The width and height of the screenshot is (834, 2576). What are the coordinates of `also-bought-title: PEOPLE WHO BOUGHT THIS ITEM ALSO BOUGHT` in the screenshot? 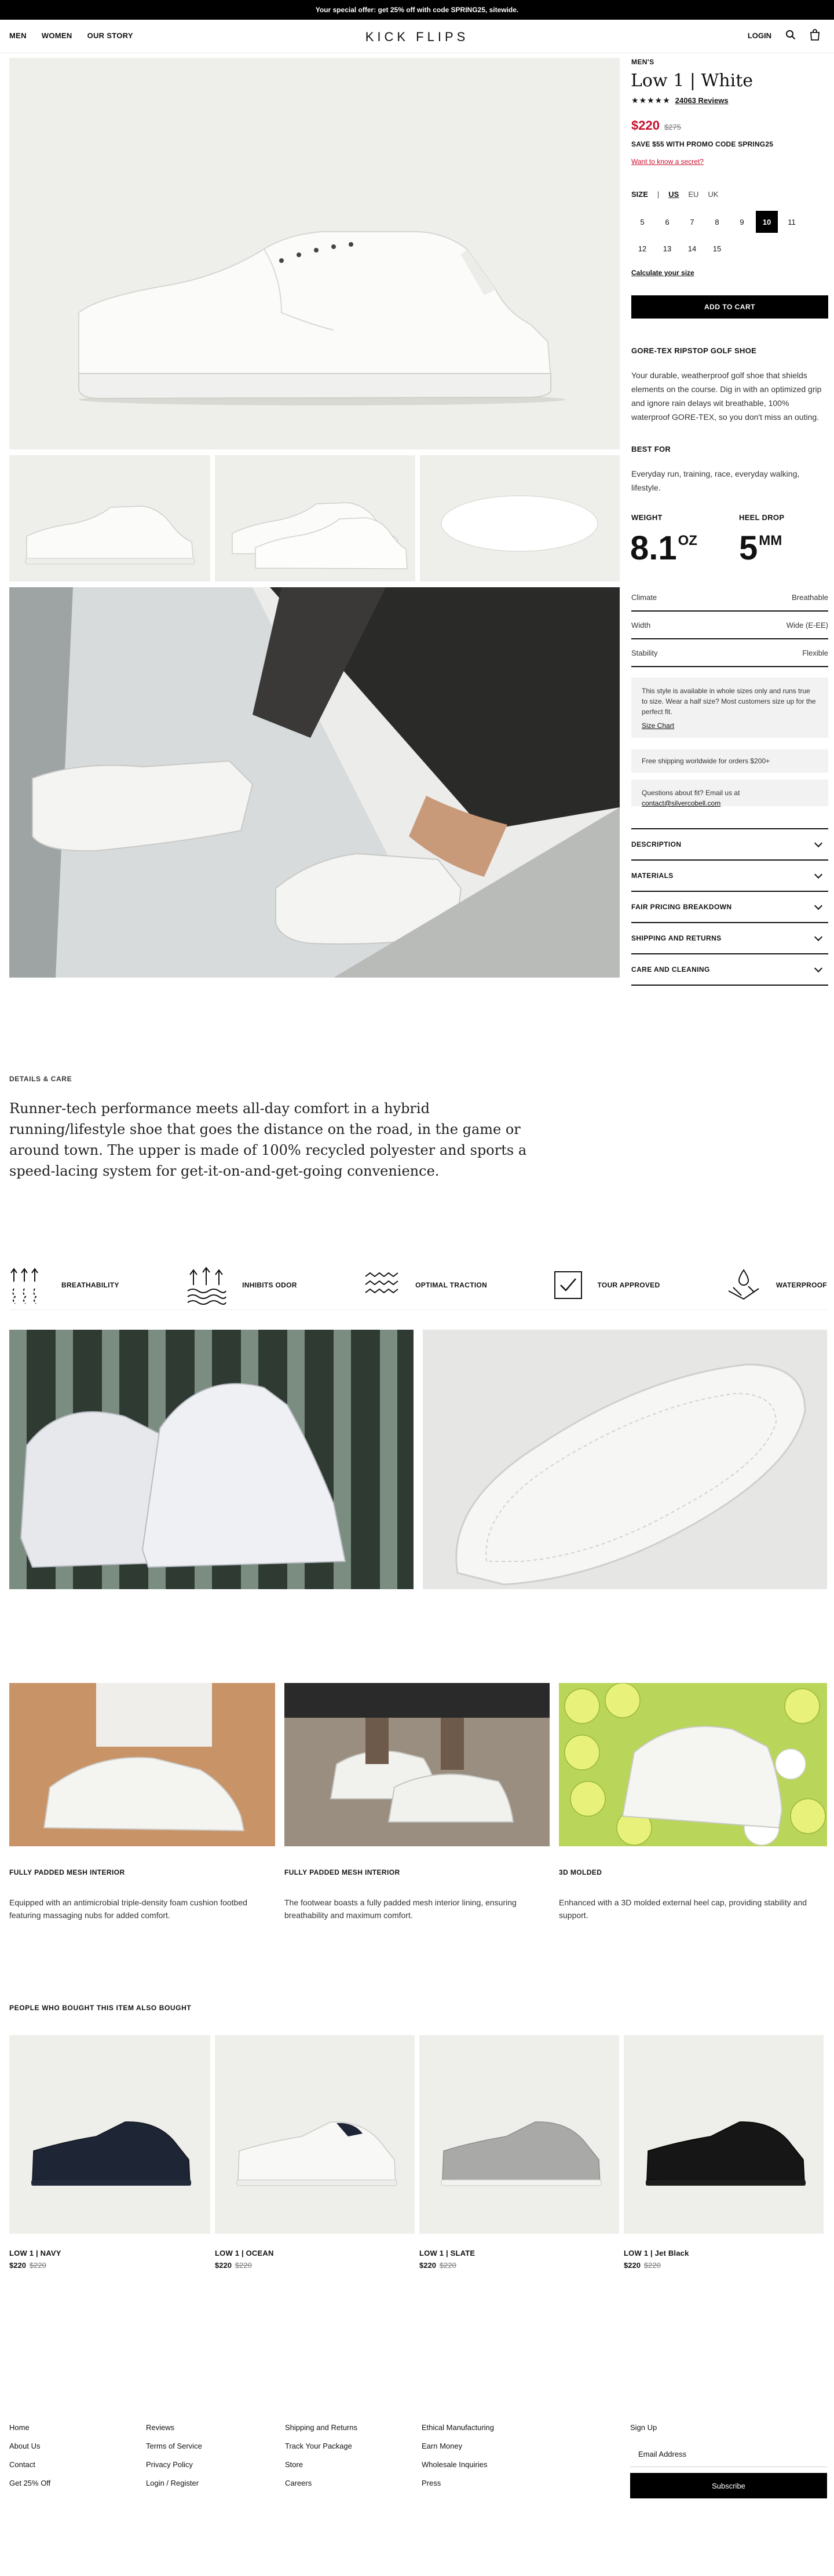 It's located at (100, 2008).